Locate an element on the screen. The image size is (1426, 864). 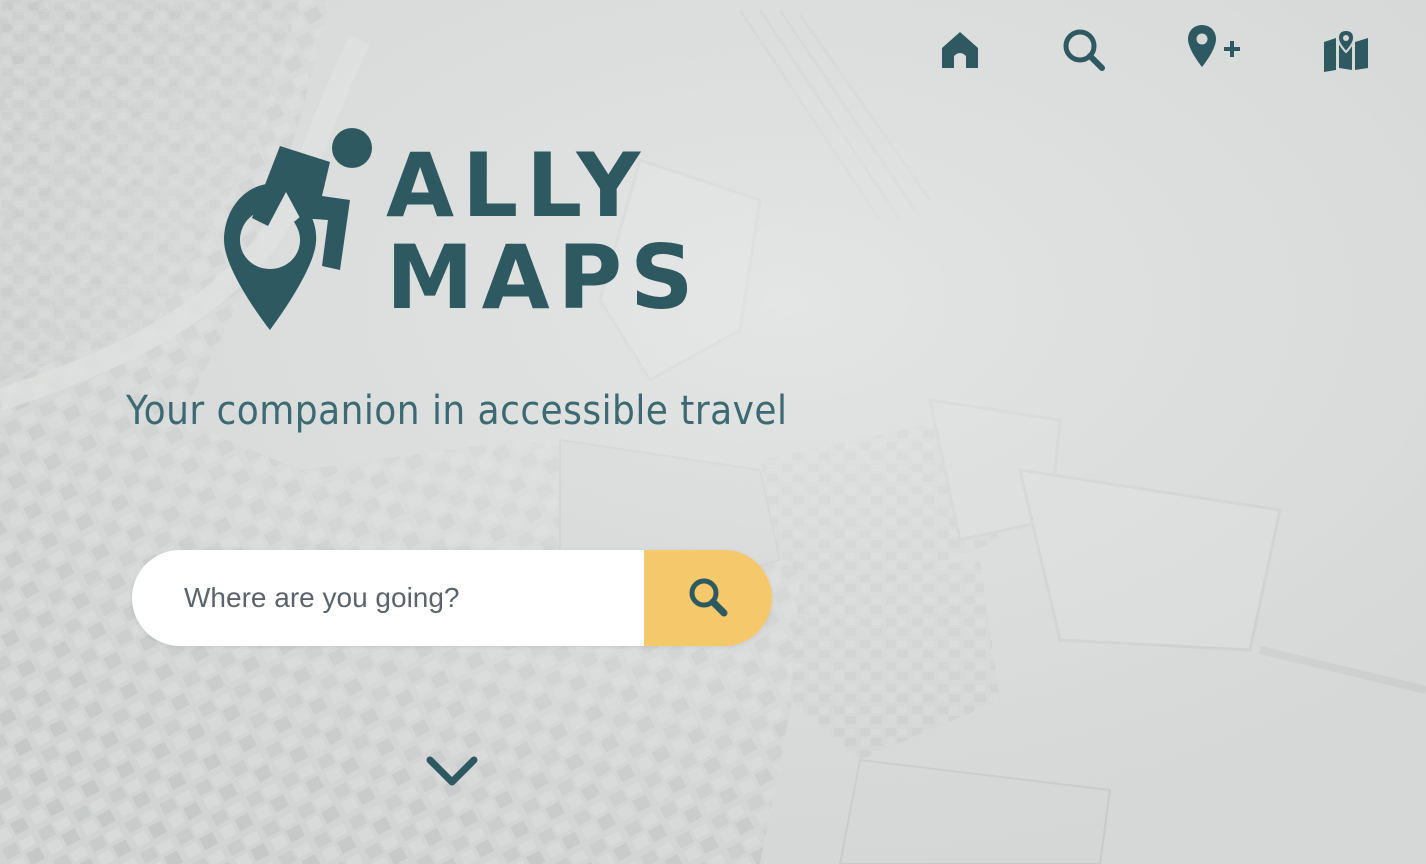
nav-map-button is located at coordinates (1346, 52).